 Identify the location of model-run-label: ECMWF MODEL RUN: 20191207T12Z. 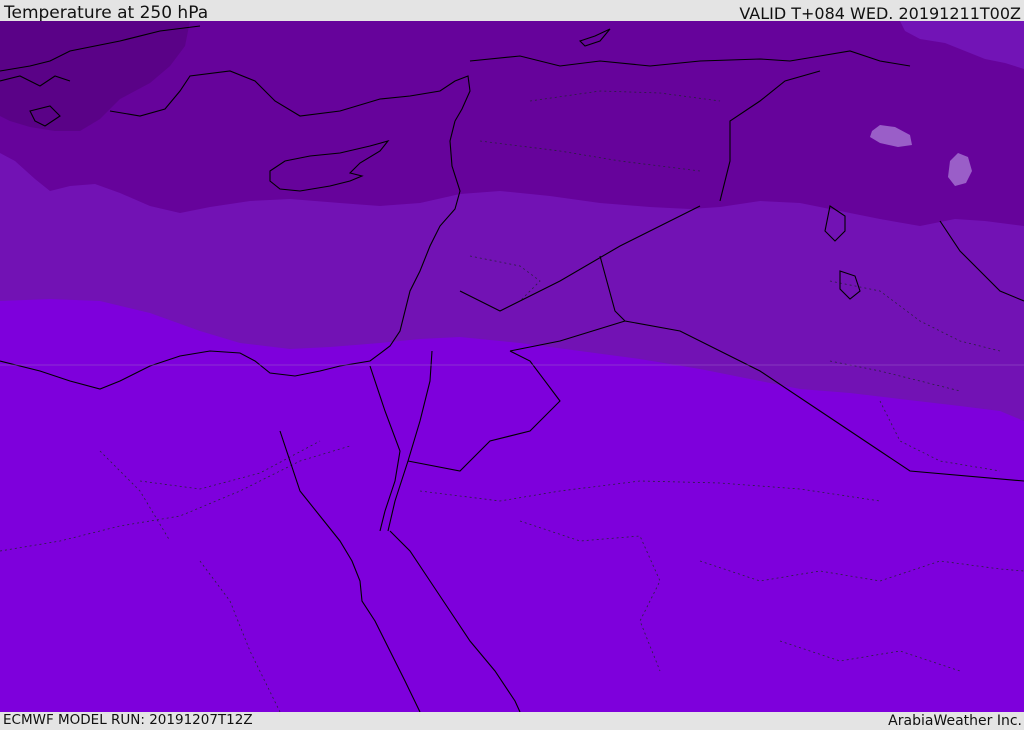
(128, 720).